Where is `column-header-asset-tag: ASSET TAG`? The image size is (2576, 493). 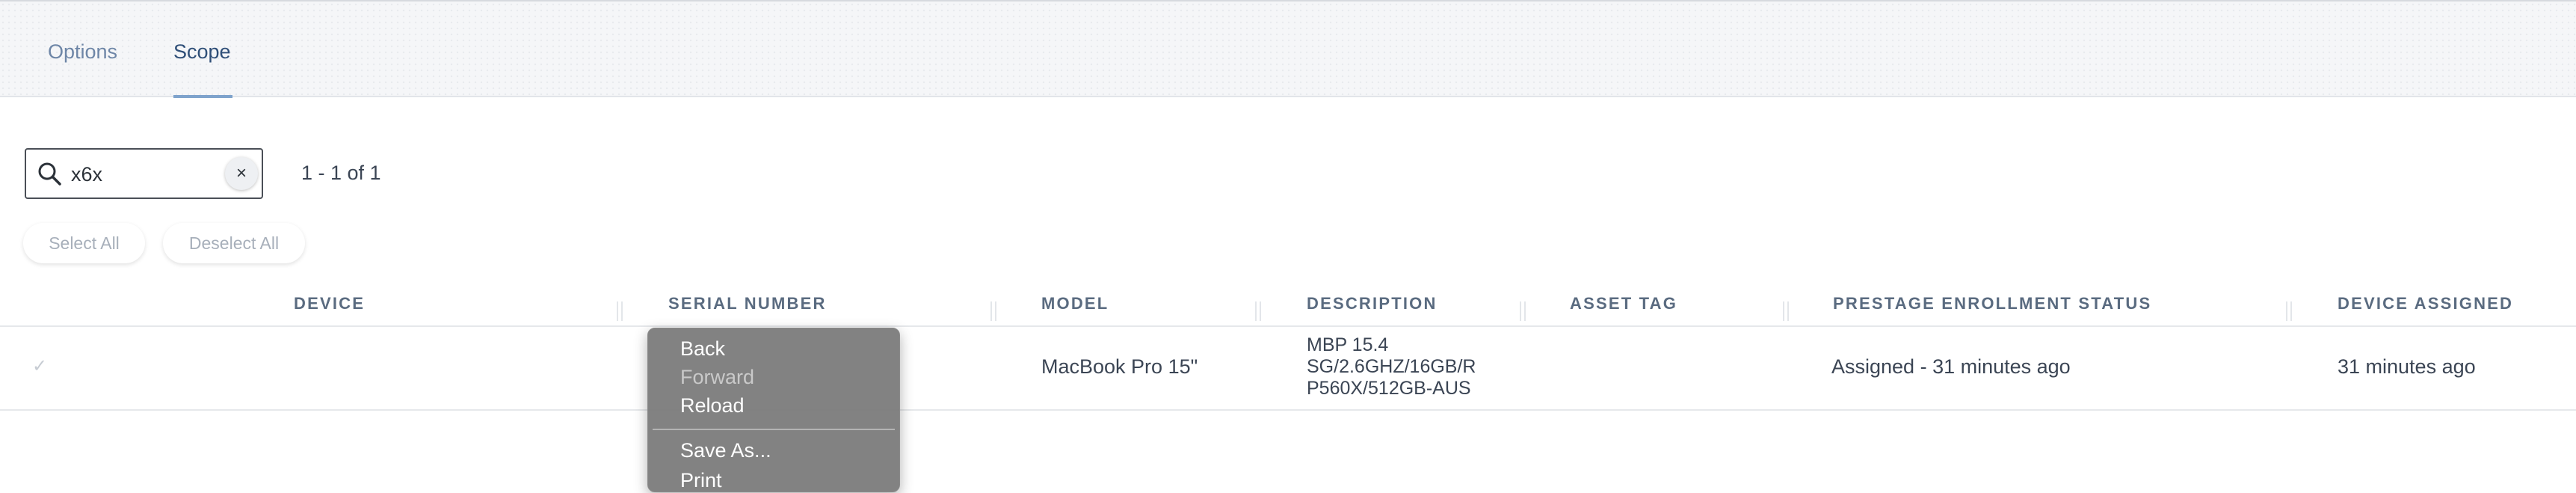 column-header-asset-tag: ASSET TAG is located at coordinates (1623, 303).